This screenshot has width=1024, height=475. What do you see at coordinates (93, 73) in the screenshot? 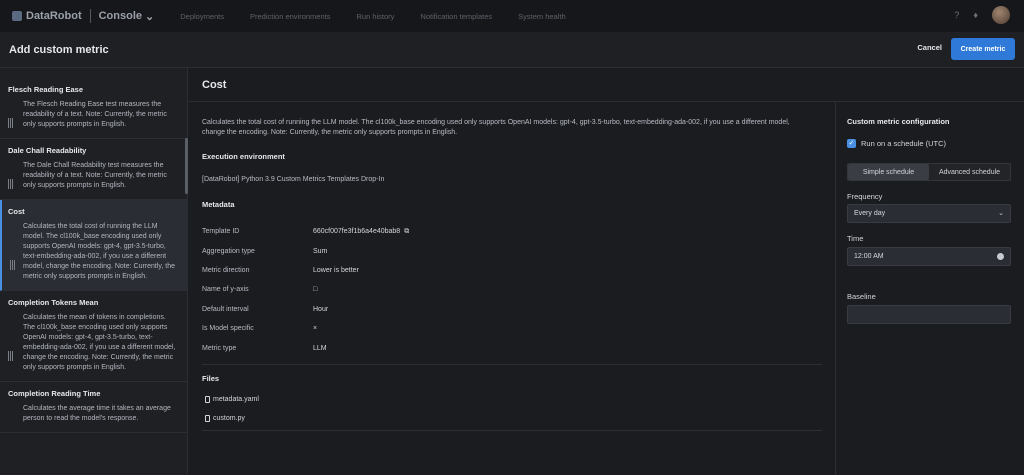
I see `list-top-spacer` at bounding box center [93, 73].